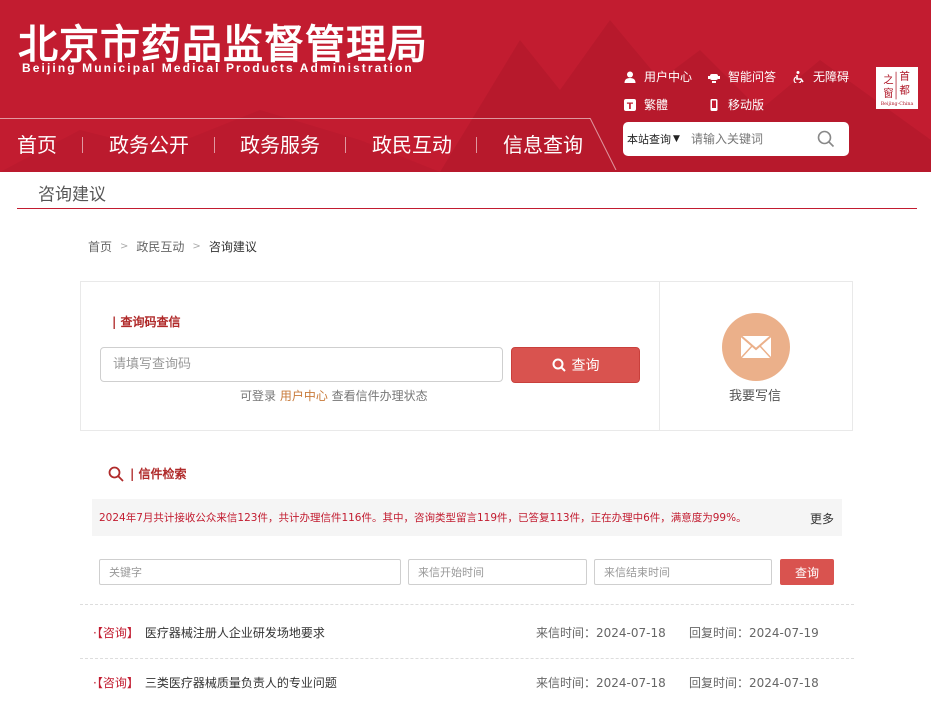 This screenshot has height=709, width=931. What do you see at coordinates (467, 208) in the screenshot?
I see `title-divider` at bounding box center [467, 208].